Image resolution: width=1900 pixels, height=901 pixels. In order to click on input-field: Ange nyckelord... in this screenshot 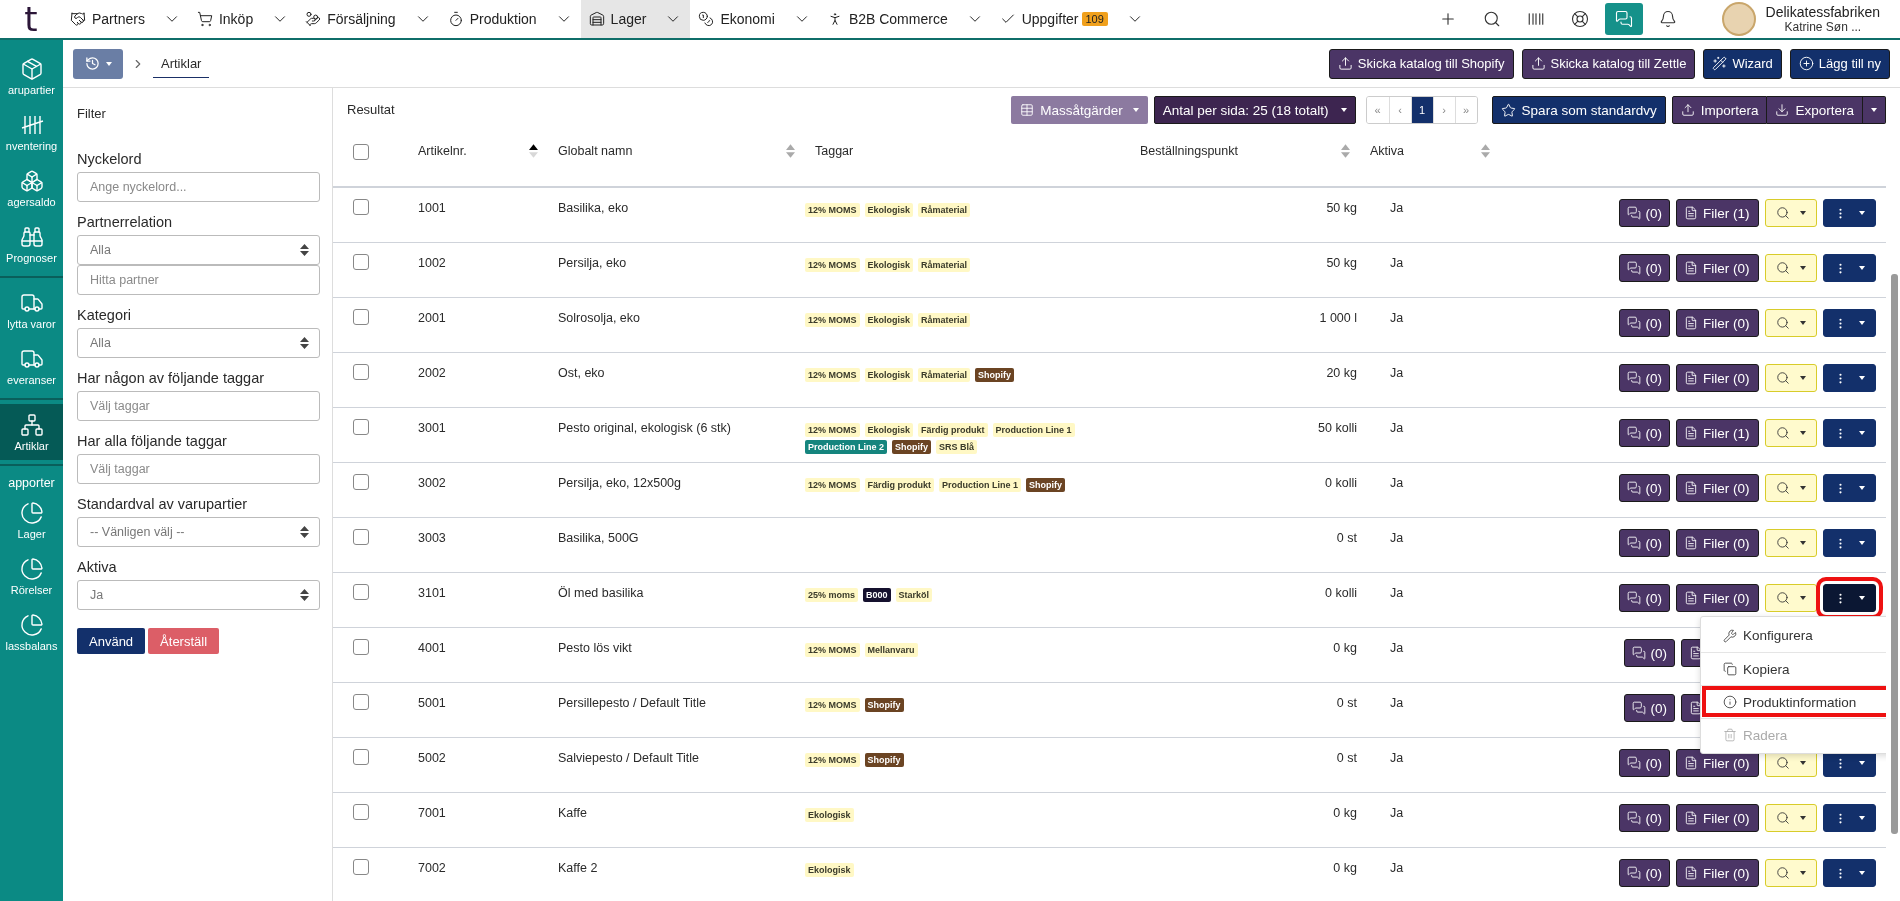, I will do `click(198, 187)`.